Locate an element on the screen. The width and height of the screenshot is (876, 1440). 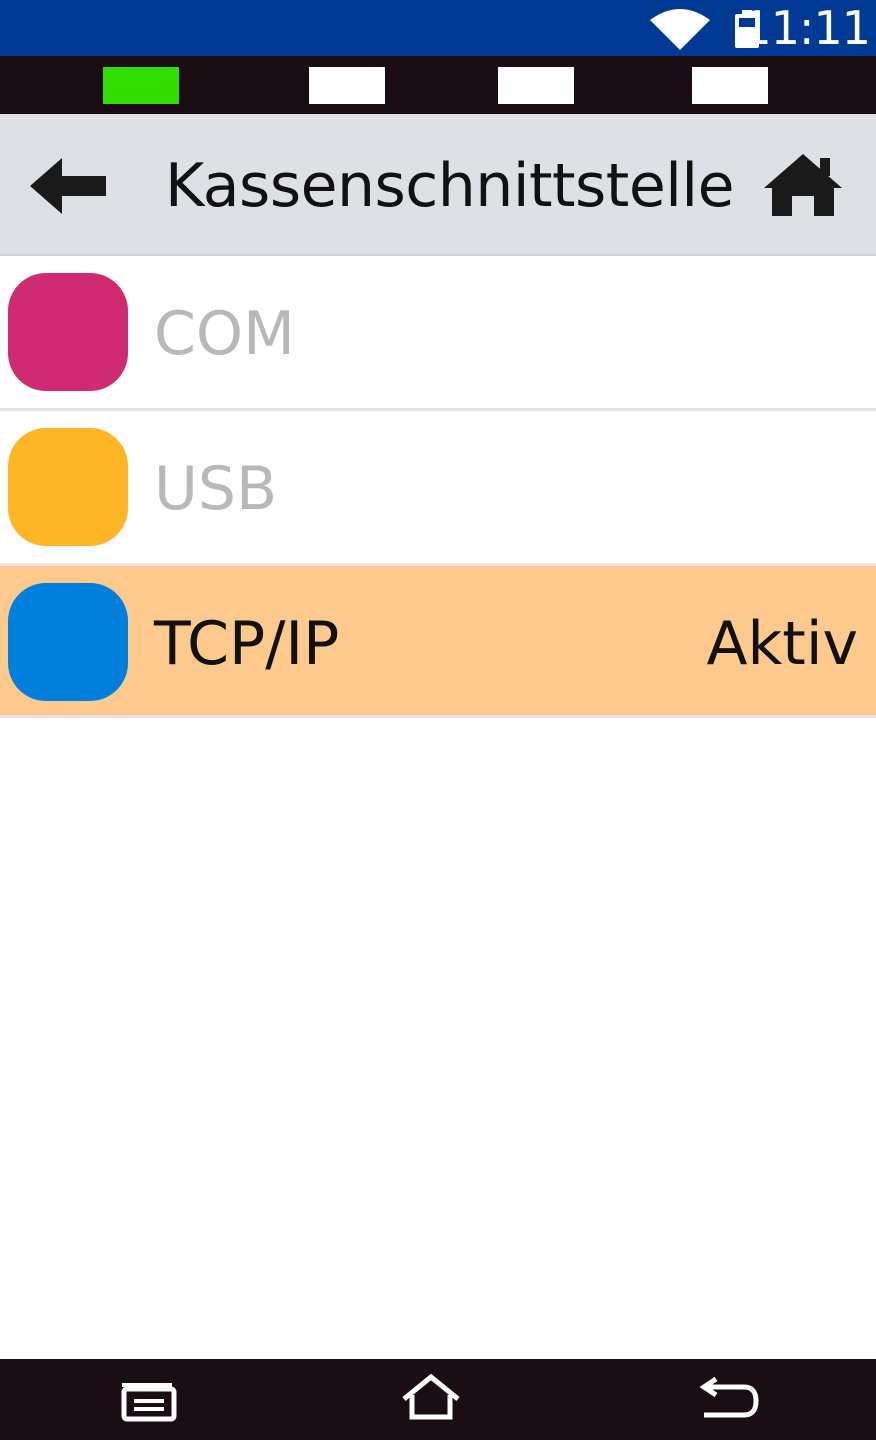
home-icon is located at coordinates (803, 185).